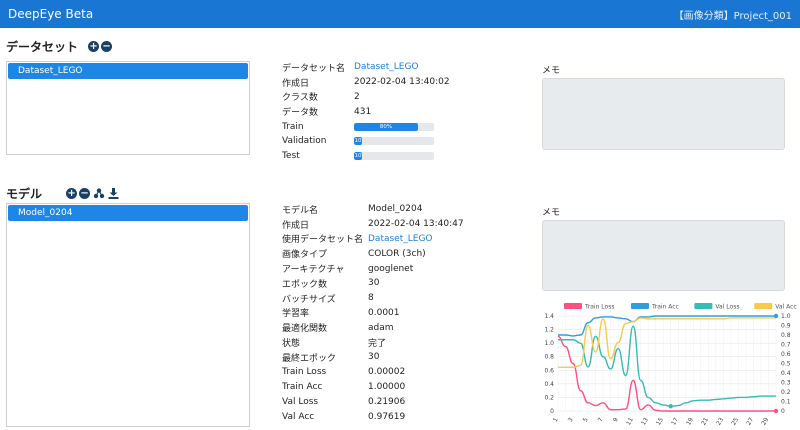 This screenshot has width=800, height=430. What do you see at coordinates (400, 14) in the screenshot?
I see `app-header: DeepEye Beta 【画像分類】Project_001` at bounding box center [400, 14].